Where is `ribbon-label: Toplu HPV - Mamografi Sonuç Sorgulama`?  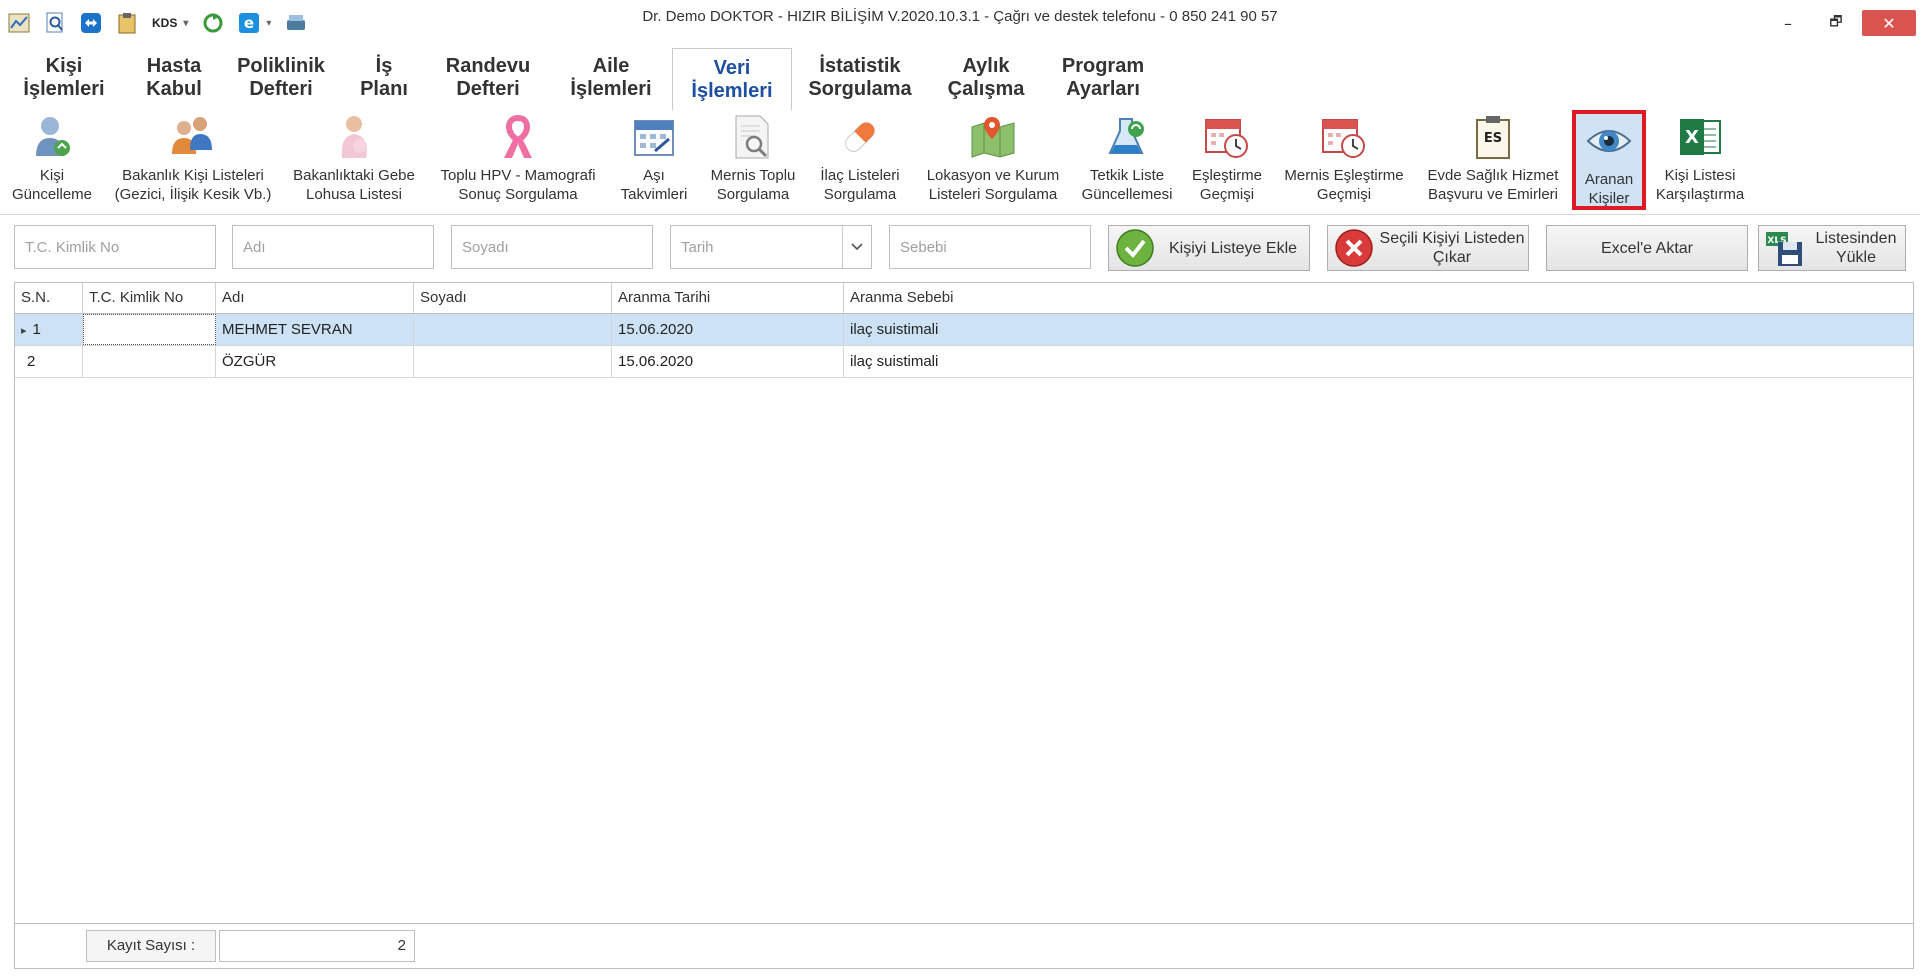
ribbon-label: Toplu HPV - Mamografi Sonuç Sorgulama is located at coordinates (518, 185).